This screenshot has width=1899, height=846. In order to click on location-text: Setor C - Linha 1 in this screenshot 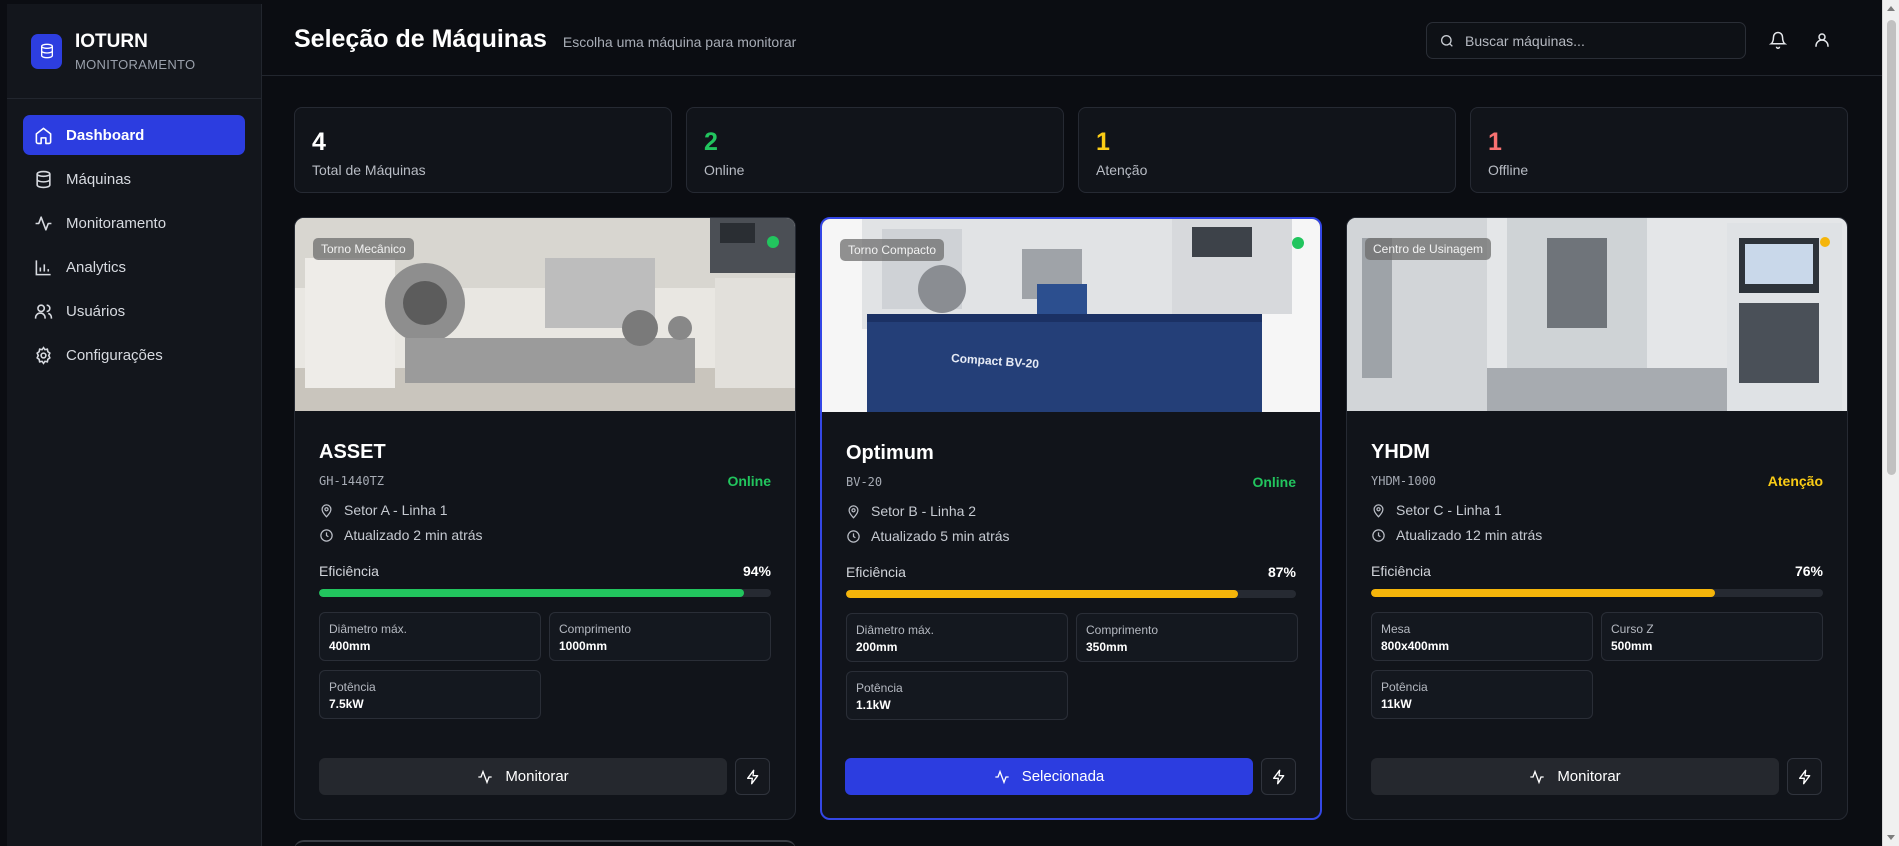, I will do `click(1449, 510)`.